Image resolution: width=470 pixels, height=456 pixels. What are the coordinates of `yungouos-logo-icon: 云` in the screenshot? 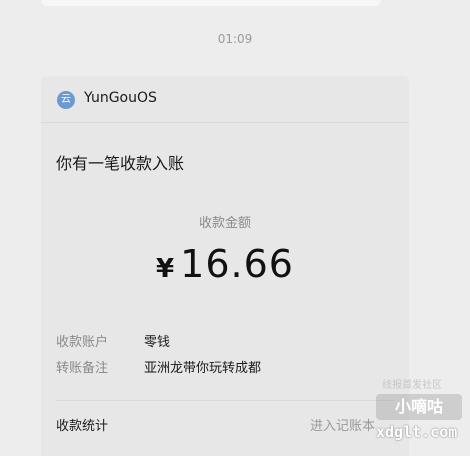 It's located at (66, 100).